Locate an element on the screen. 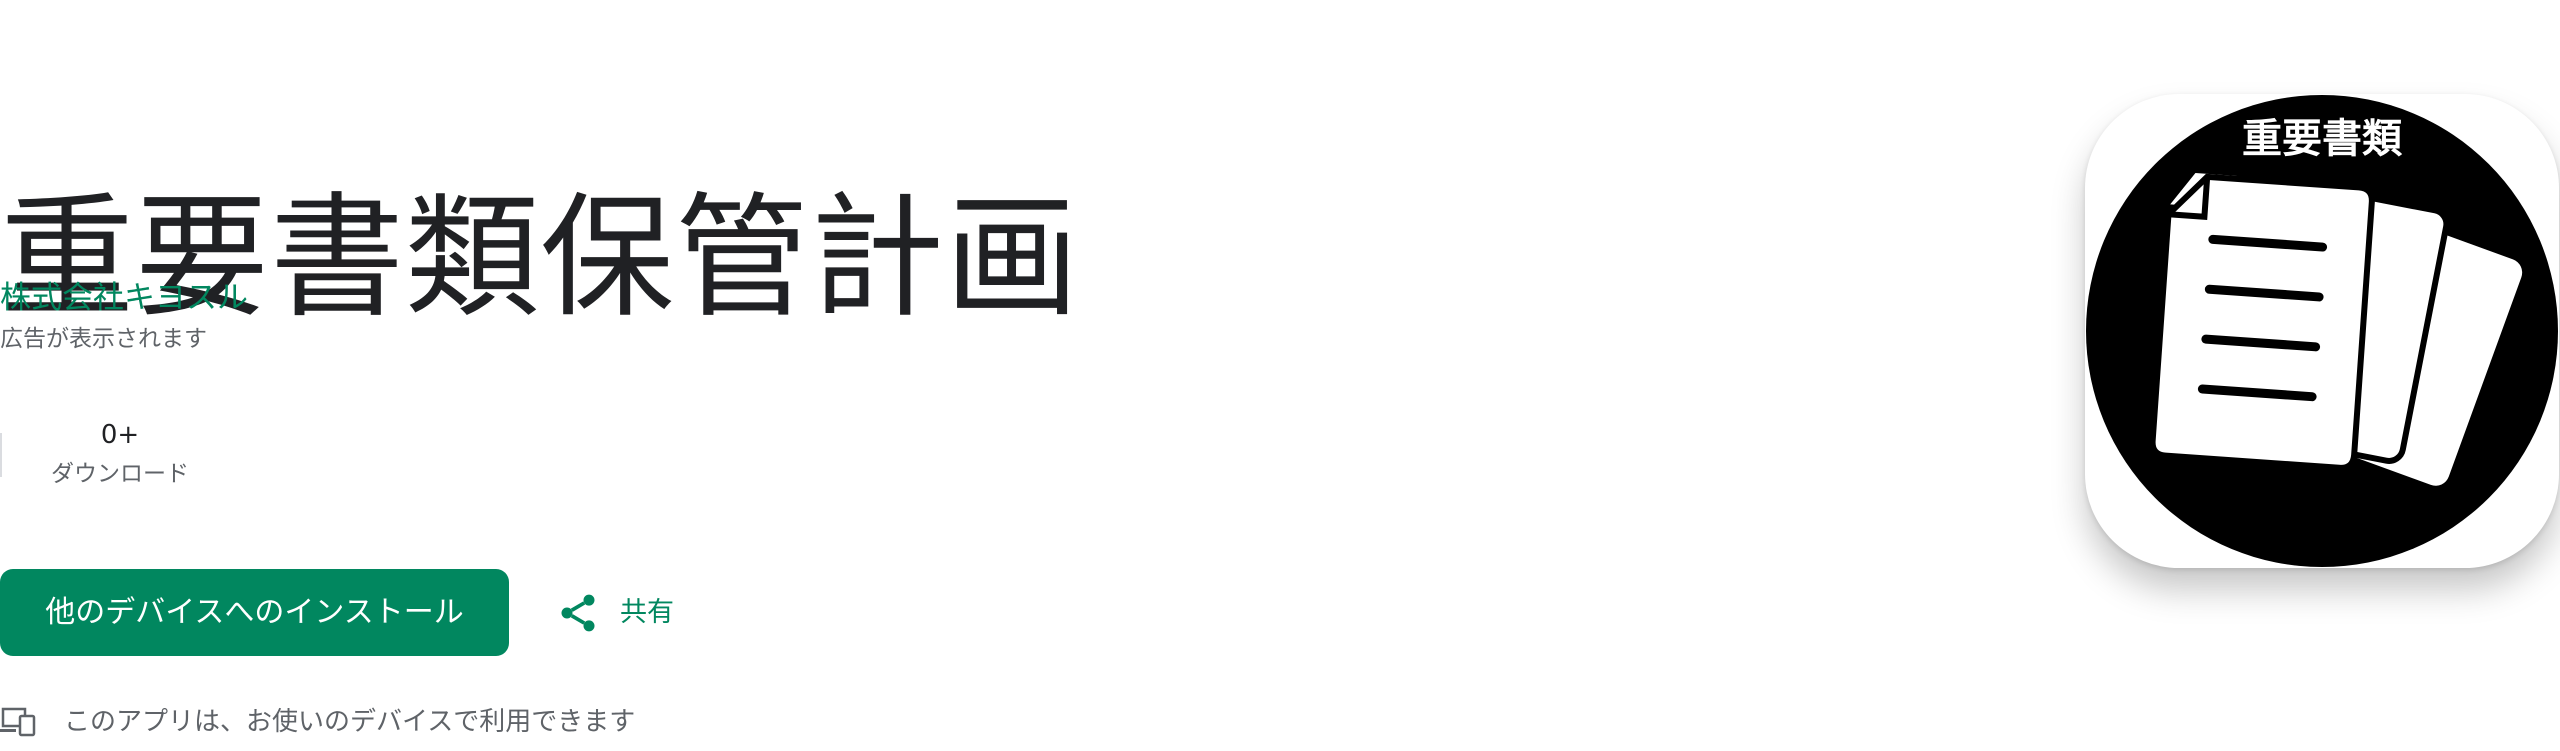  app-icon: 重要書類 is located at coordinates (2322, 331).